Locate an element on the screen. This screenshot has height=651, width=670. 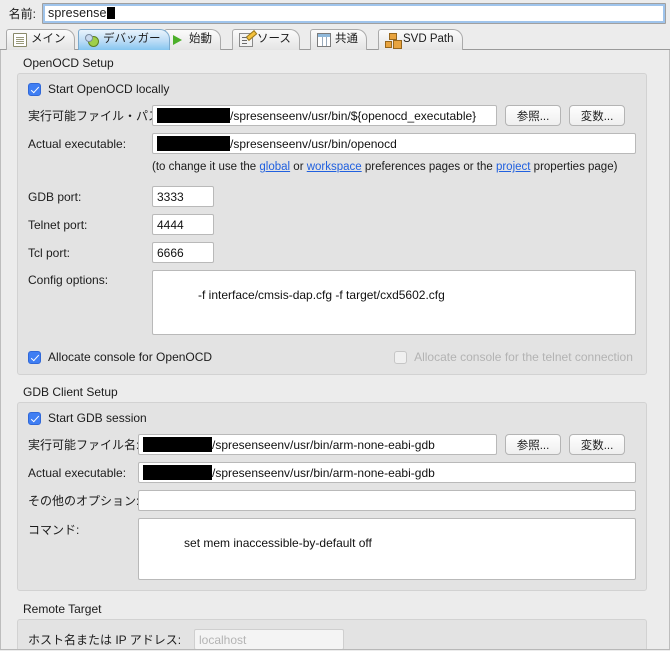
openocd-actual-executable-value: /spresenseenv/usr/bin/openocd is located at coordinates (313, 143).